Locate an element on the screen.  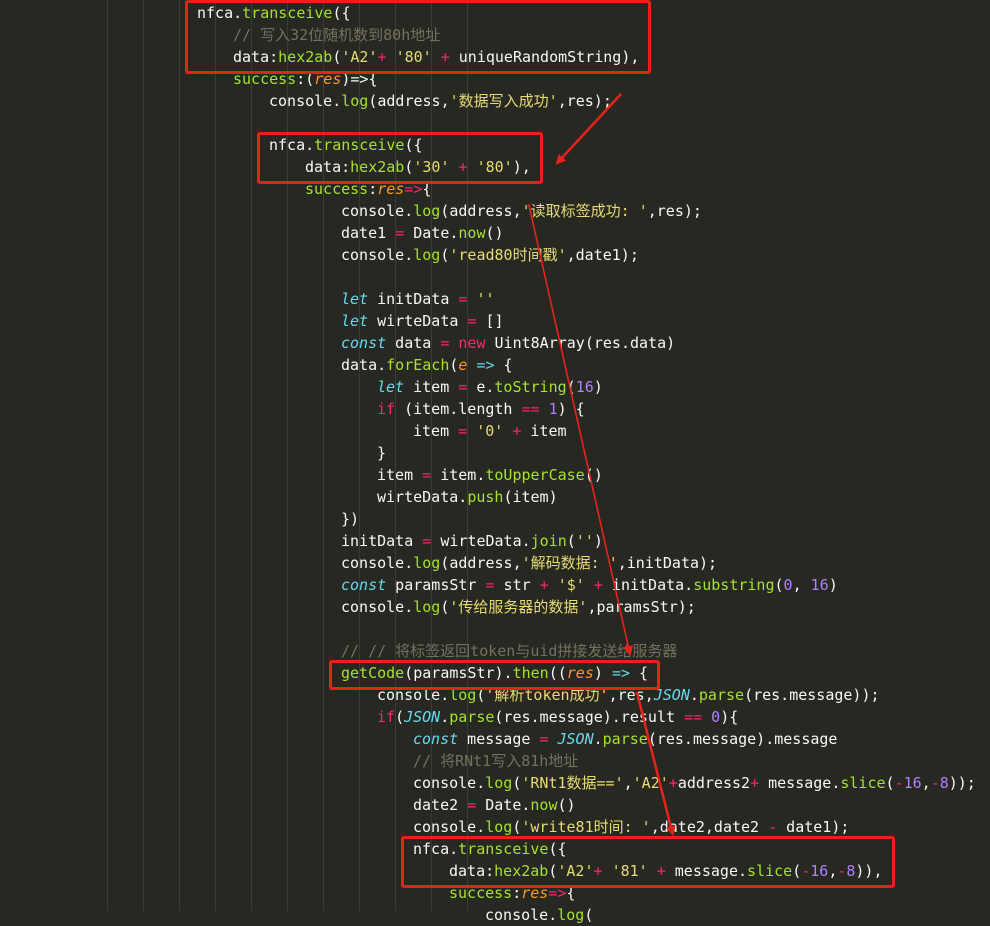
code-token: toUpperCase is located at coordinates (535, 475).